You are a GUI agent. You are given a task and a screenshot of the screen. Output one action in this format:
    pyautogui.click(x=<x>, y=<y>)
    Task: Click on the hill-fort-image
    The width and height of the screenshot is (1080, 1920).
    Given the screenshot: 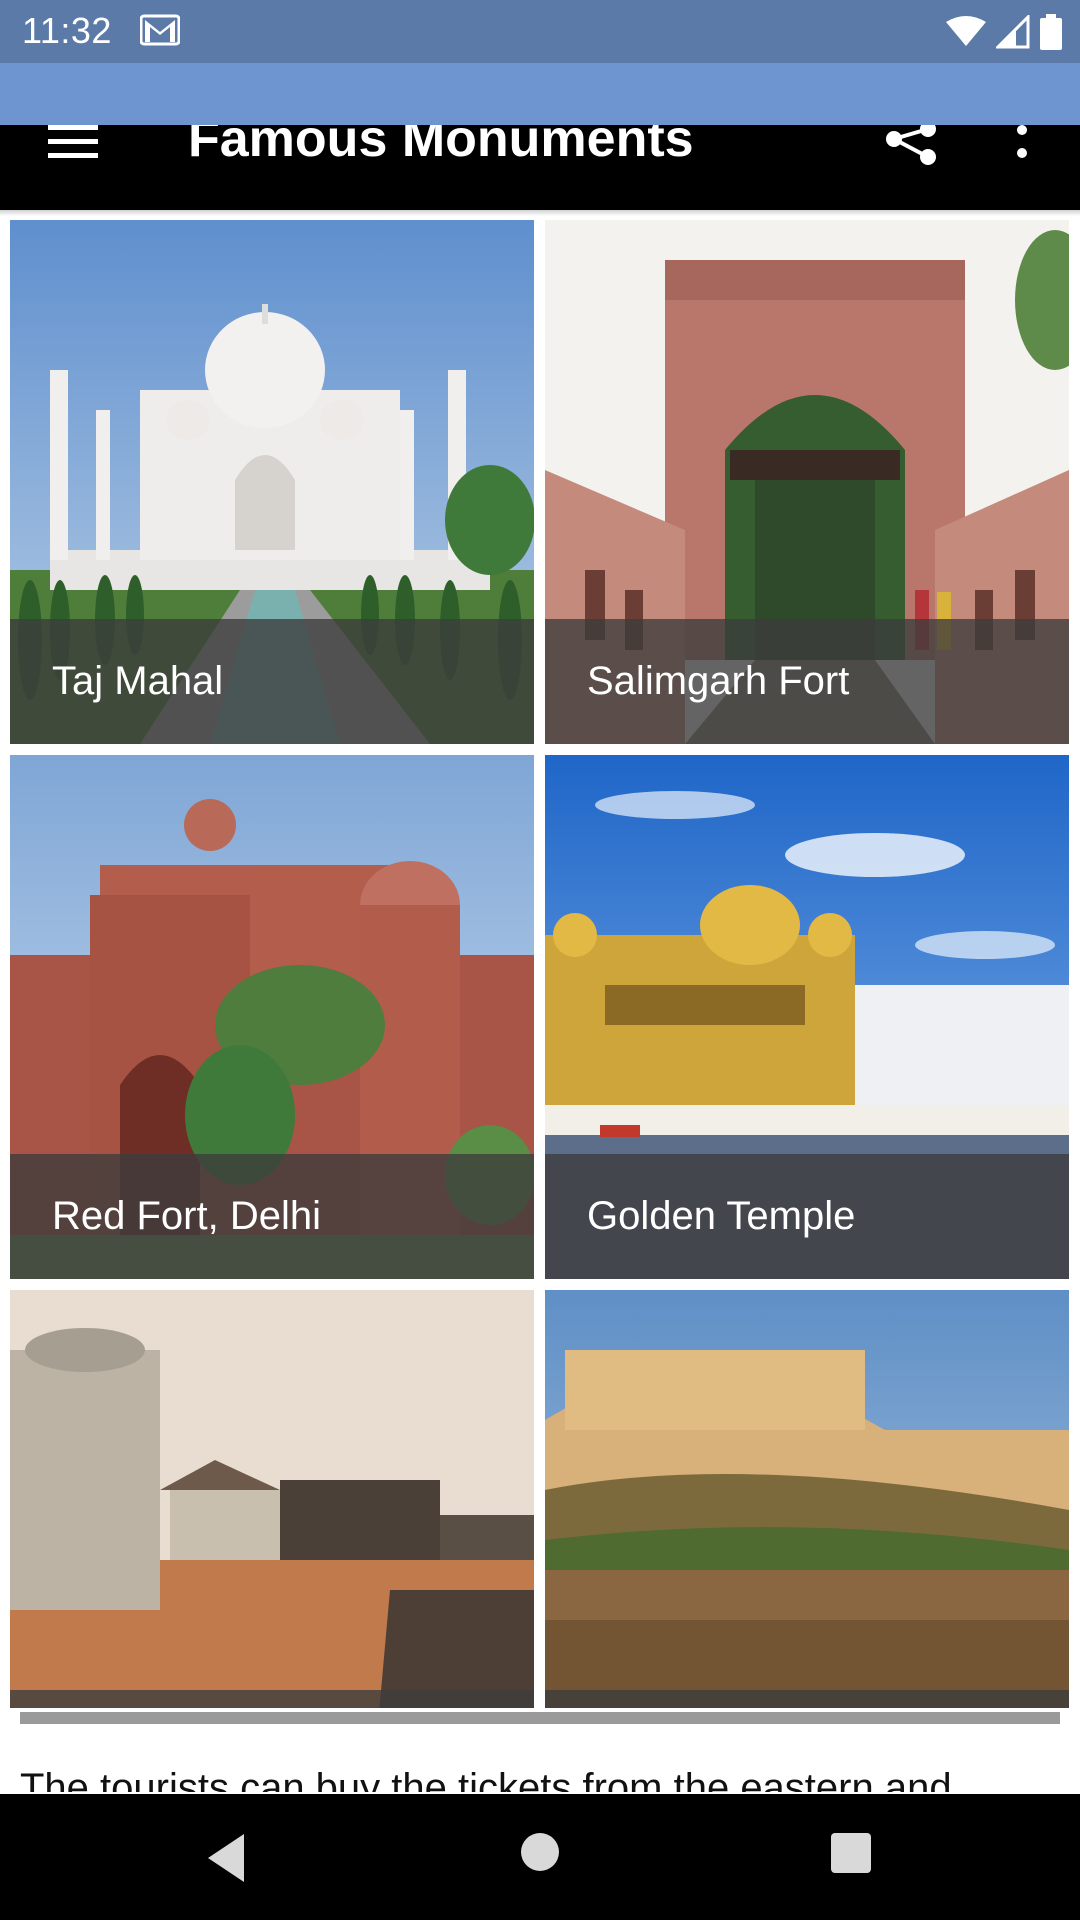 What is the action you would take?
    pyautogui.click(x=807, y=1499)
    